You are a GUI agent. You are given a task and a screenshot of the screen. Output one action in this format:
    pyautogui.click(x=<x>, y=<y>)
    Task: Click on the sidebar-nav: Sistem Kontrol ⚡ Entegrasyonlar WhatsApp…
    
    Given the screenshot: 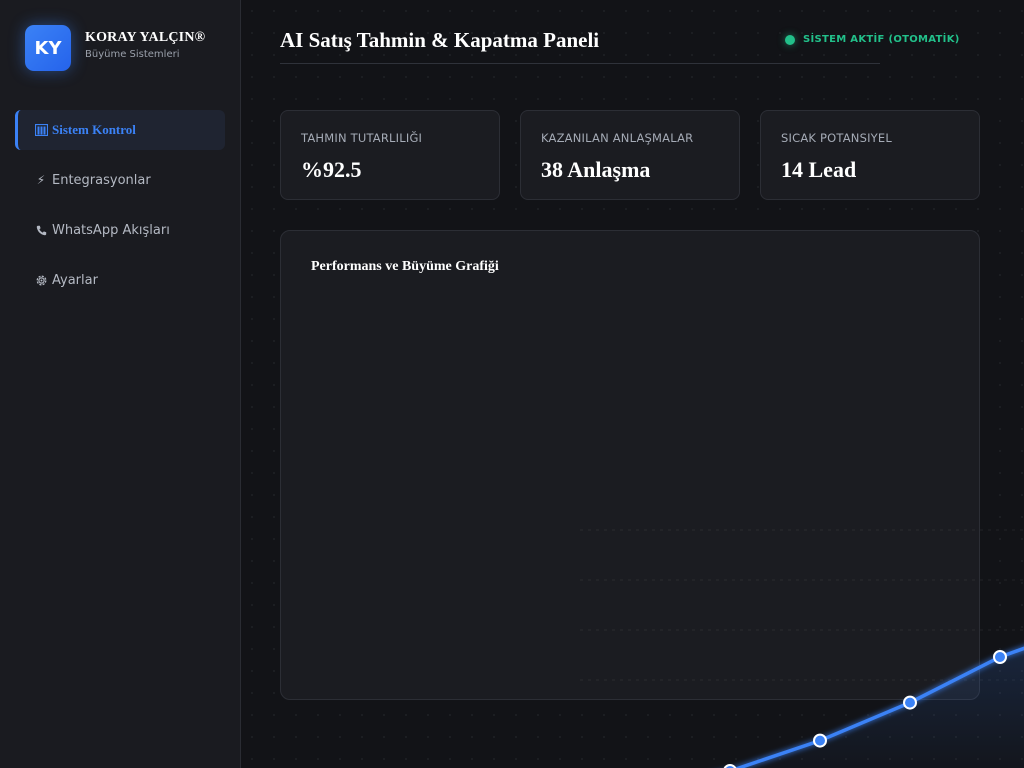 What is the action you would take?
    pyautogui.click(x=120, y=210)
    